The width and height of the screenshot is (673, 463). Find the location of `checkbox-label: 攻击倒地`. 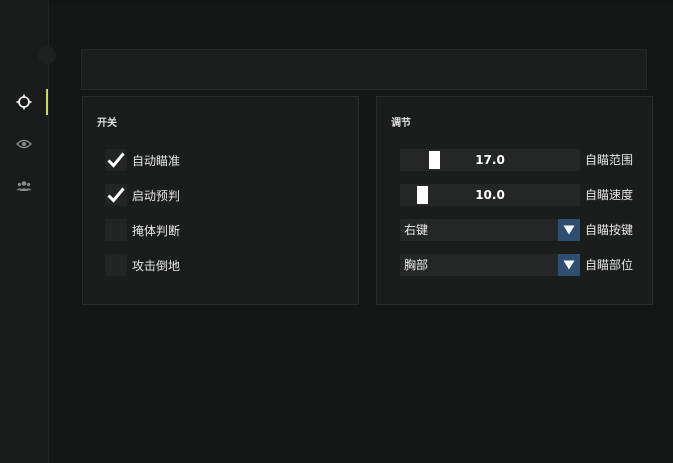

checkbox-label: 攻击倒地 is located at coordinates (156, 265).